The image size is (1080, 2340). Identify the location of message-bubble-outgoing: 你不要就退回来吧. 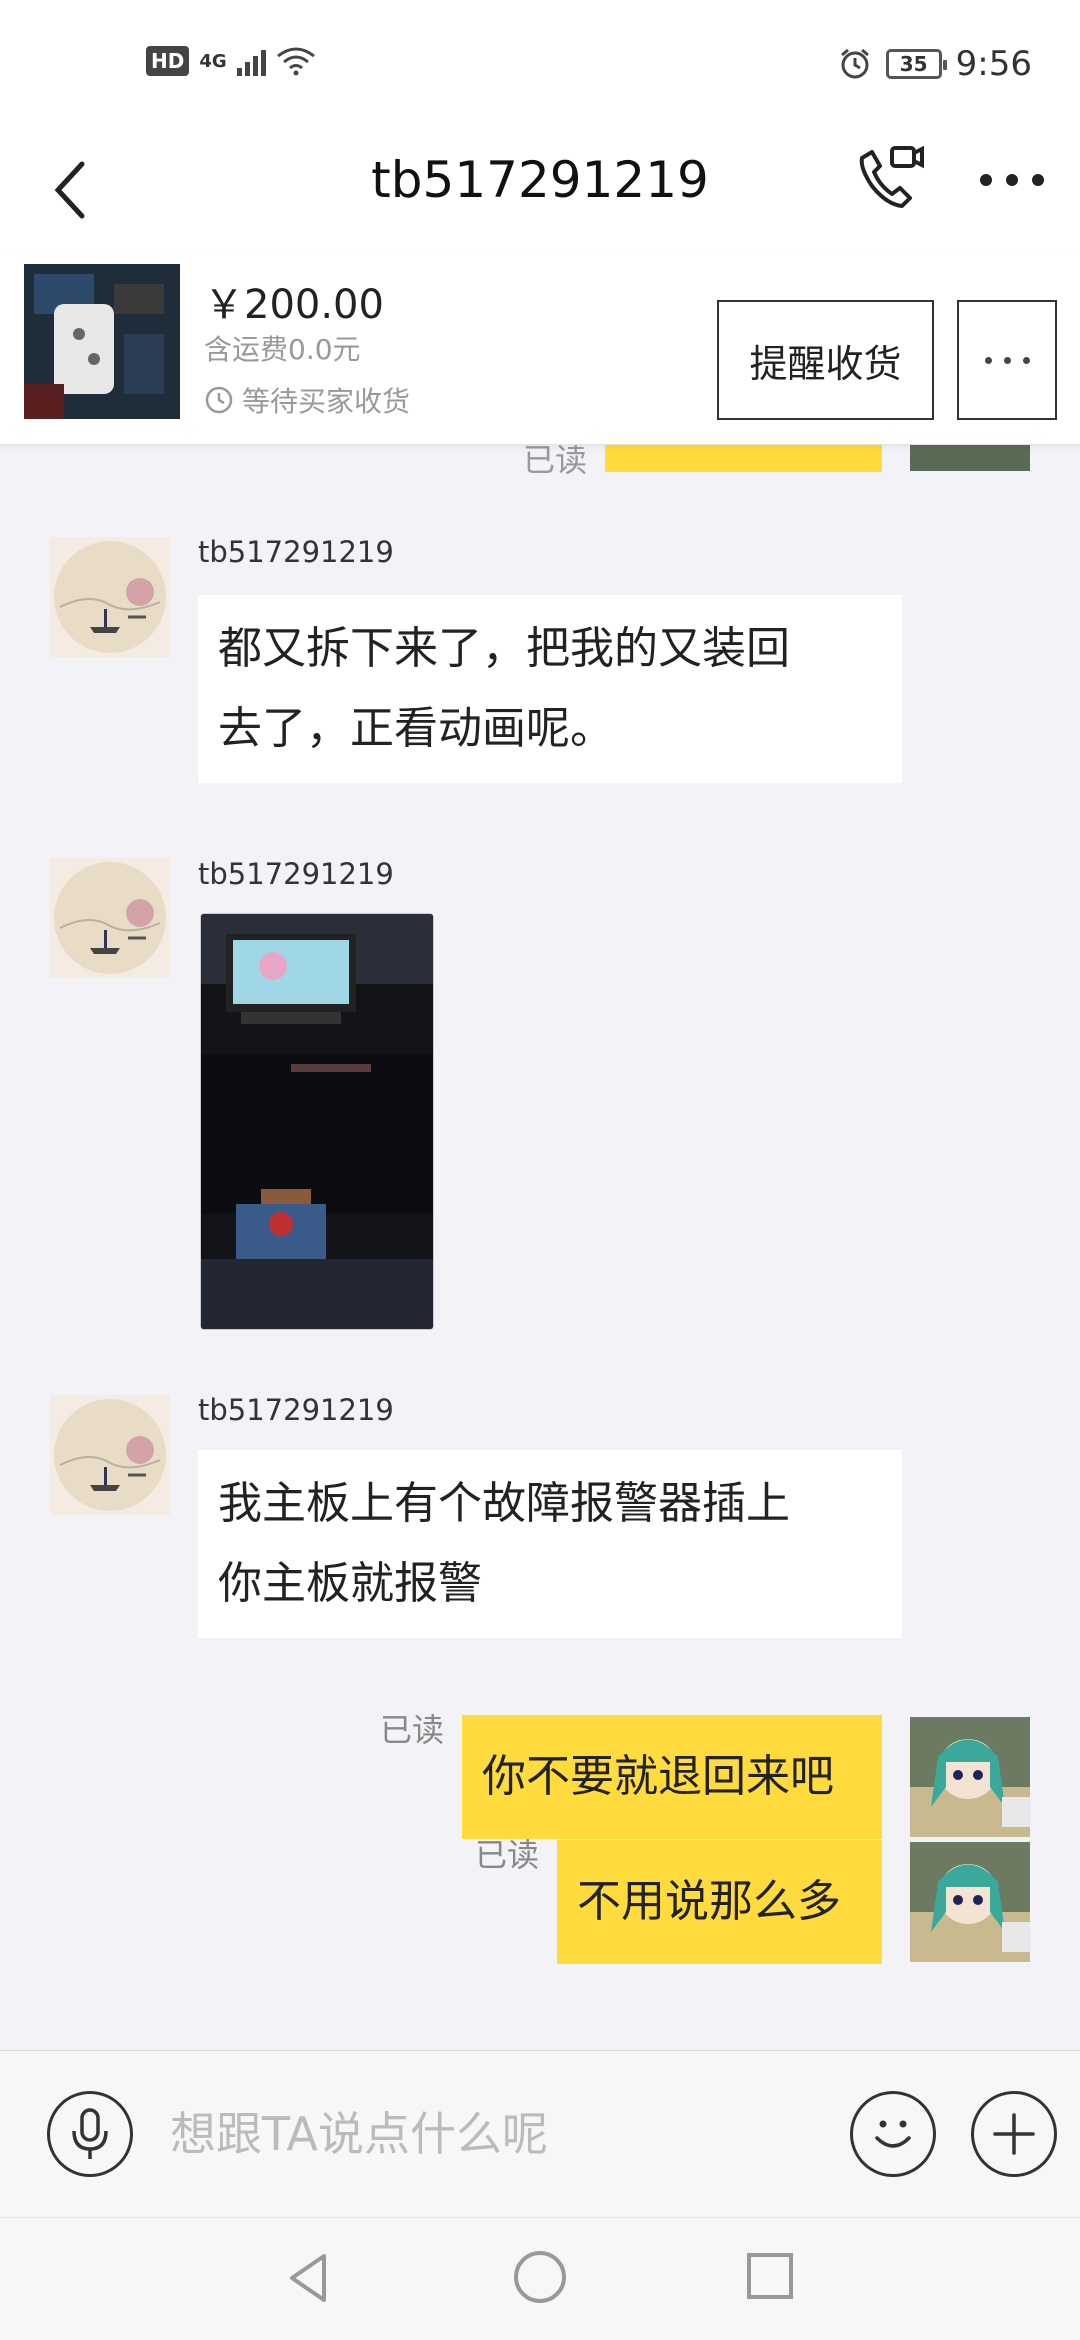
(672, 1777).